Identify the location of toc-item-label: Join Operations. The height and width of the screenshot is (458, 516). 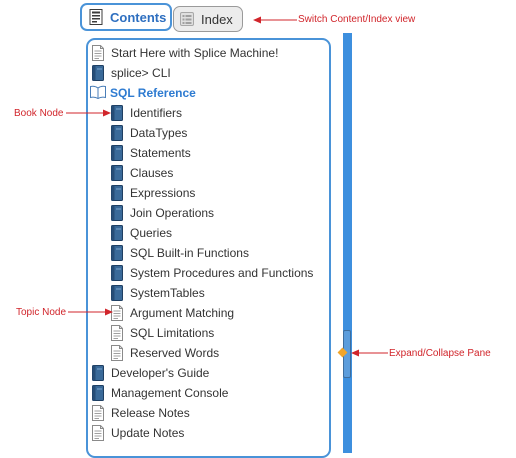
(172, 213).